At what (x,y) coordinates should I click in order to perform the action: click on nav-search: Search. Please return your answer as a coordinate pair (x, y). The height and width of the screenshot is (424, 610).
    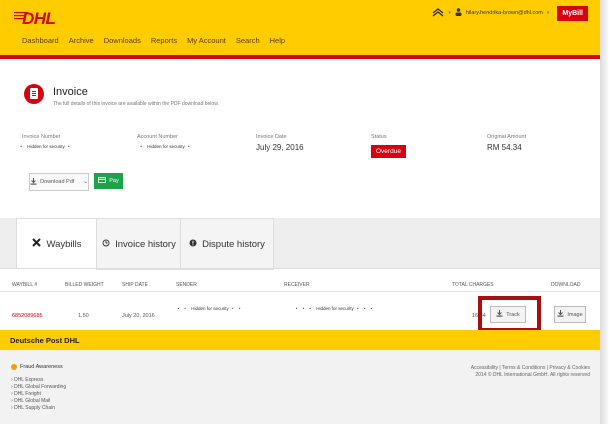
    Looking at the image, I should click on (248, 40).